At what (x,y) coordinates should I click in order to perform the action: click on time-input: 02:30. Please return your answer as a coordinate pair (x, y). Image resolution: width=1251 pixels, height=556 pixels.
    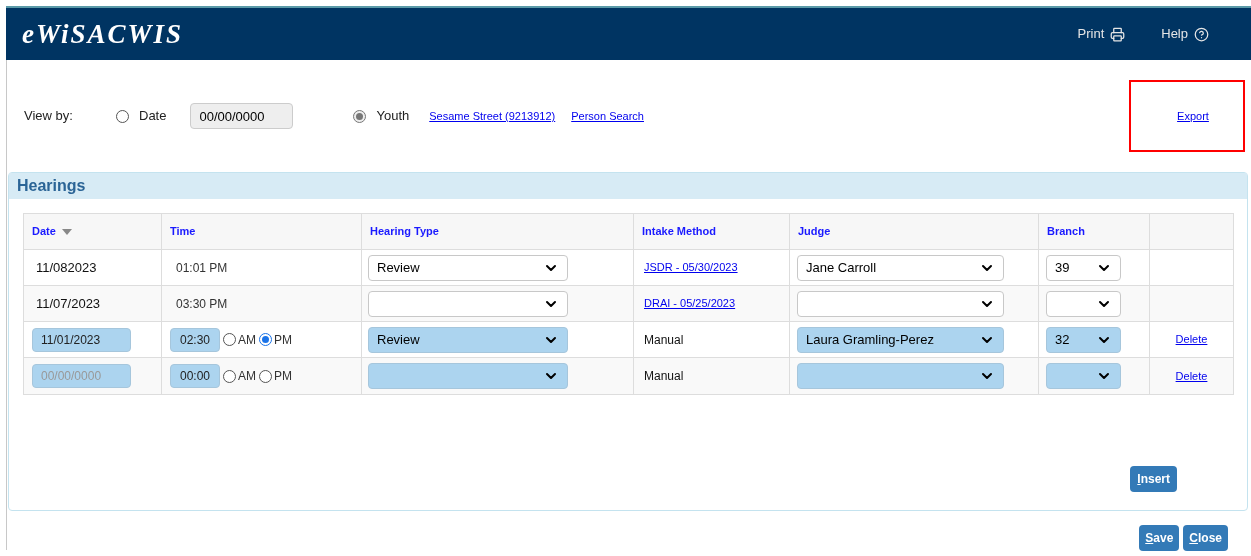
    Looking at the image, I should click on (195, 339).